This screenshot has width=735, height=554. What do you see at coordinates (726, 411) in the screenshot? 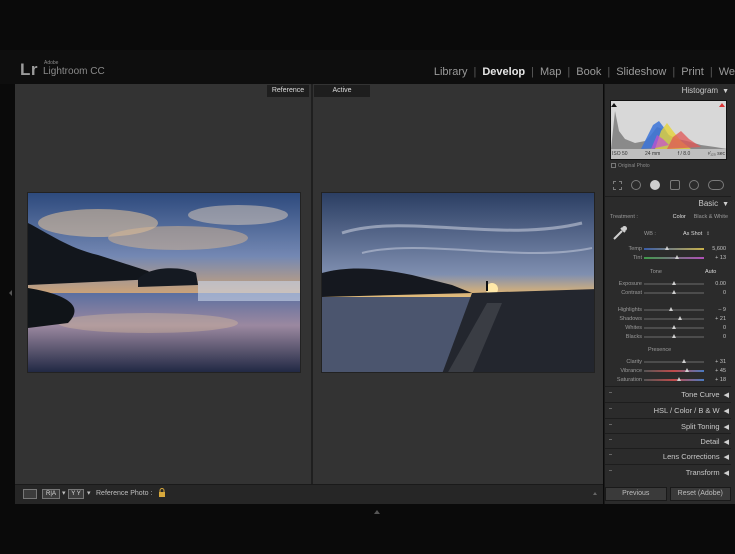
I see `expand-triangle-icon: ◀` at bounding box center [726, 411].